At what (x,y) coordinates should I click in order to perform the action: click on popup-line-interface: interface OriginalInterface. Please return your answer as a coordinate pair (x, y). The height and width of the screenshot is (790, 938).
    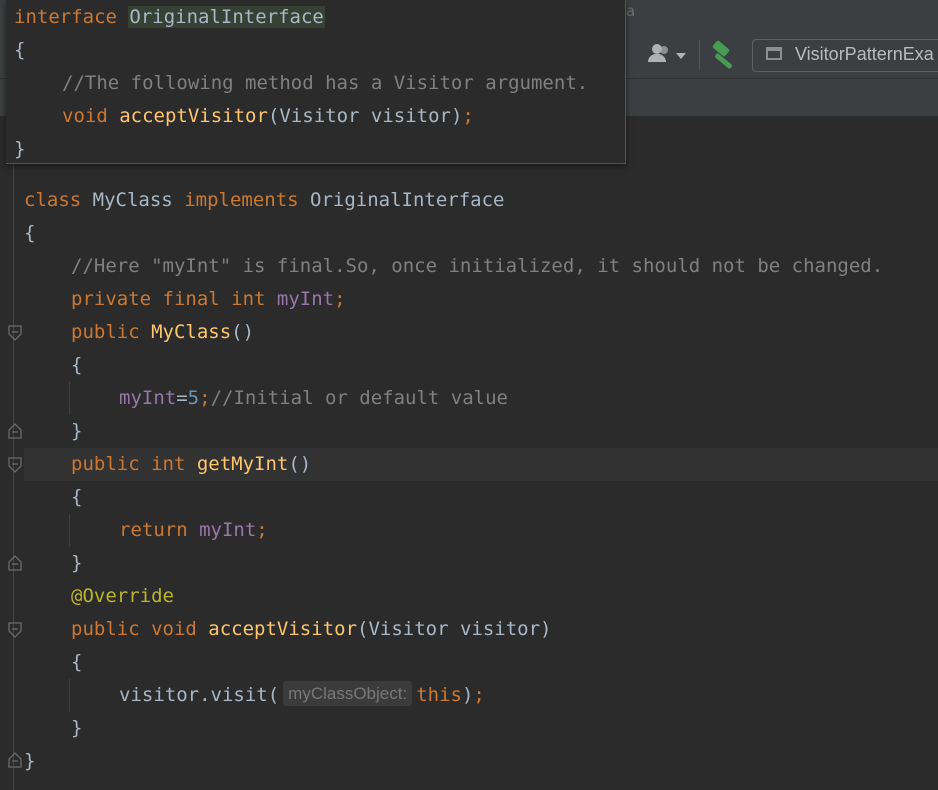
    Looking at the image, I should click on (169, 17).